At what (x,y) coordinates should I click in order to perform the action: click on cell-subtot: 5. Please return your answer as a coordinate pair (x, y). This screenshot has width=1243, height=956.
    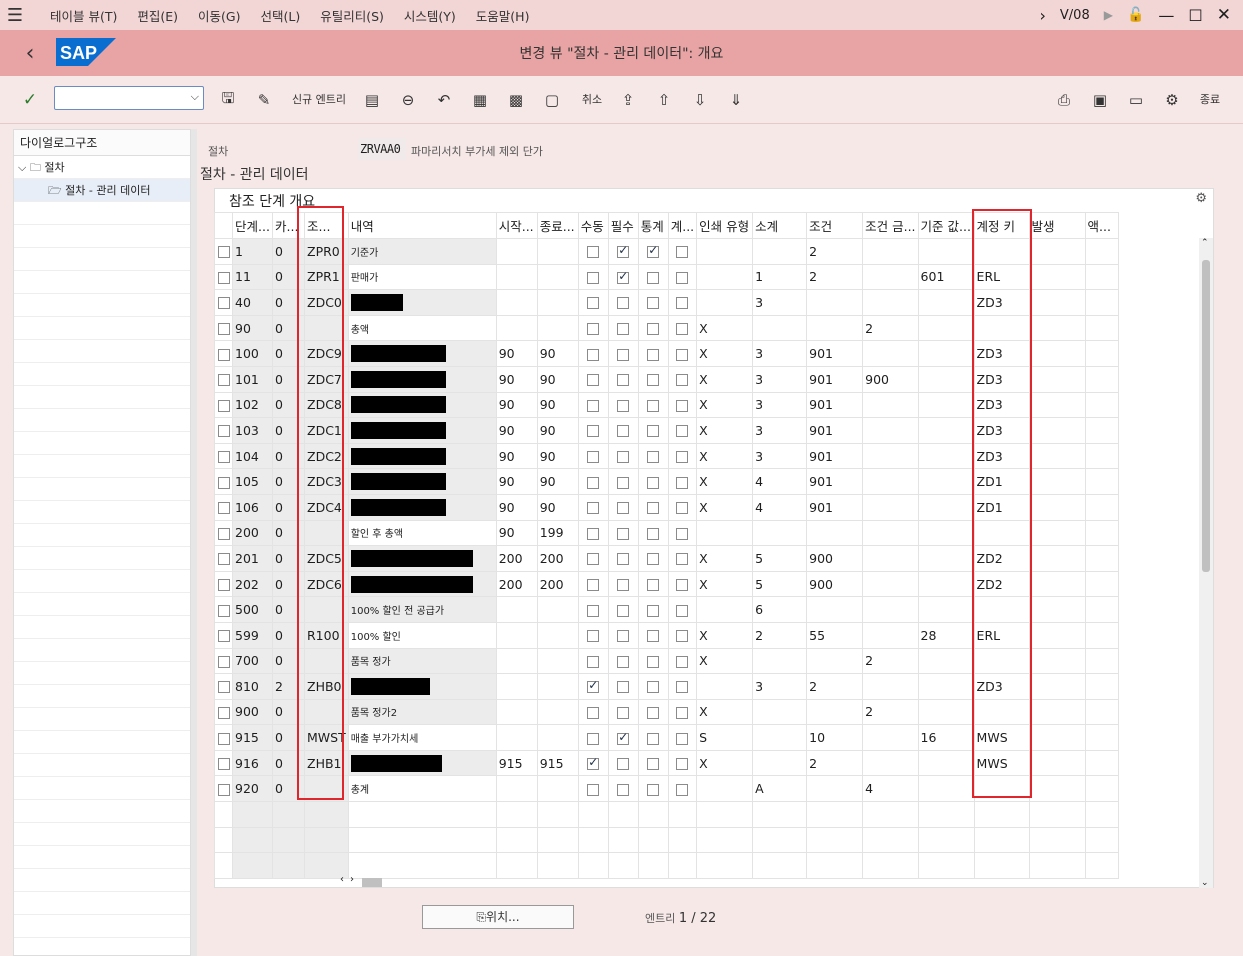
    Looking at the image, I should click on (780, 584).